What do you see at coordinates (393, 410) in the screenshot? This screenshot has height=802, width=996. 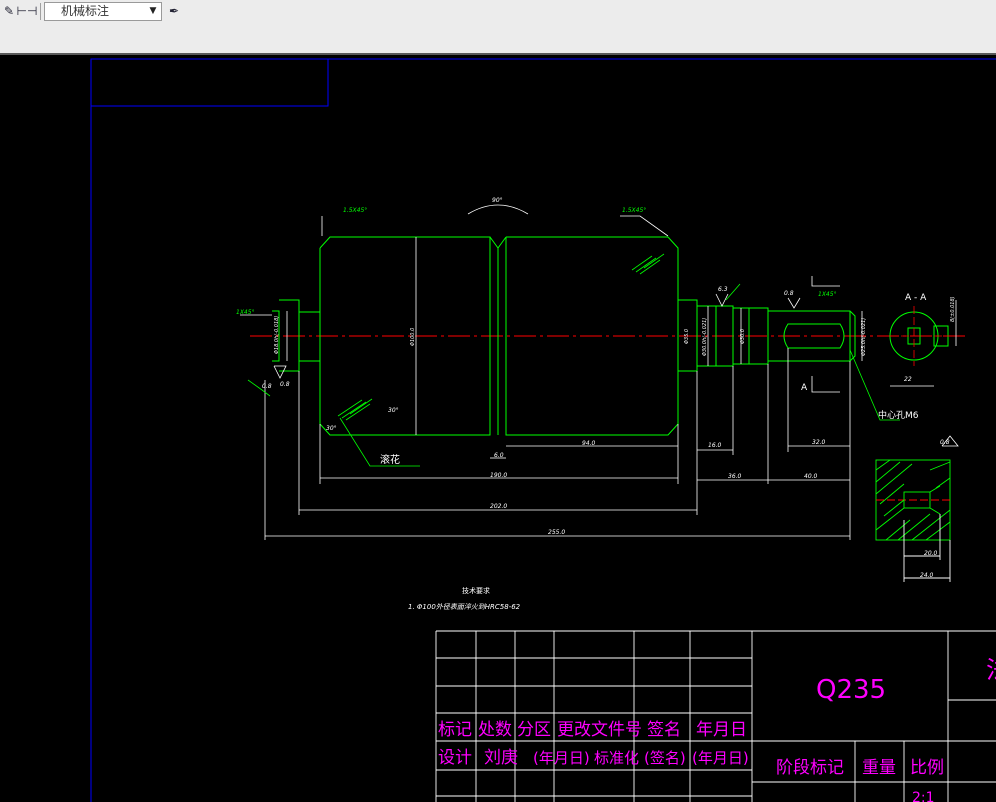 I see `knurl-angle-a: 30°` at bounding box center [393, 410].